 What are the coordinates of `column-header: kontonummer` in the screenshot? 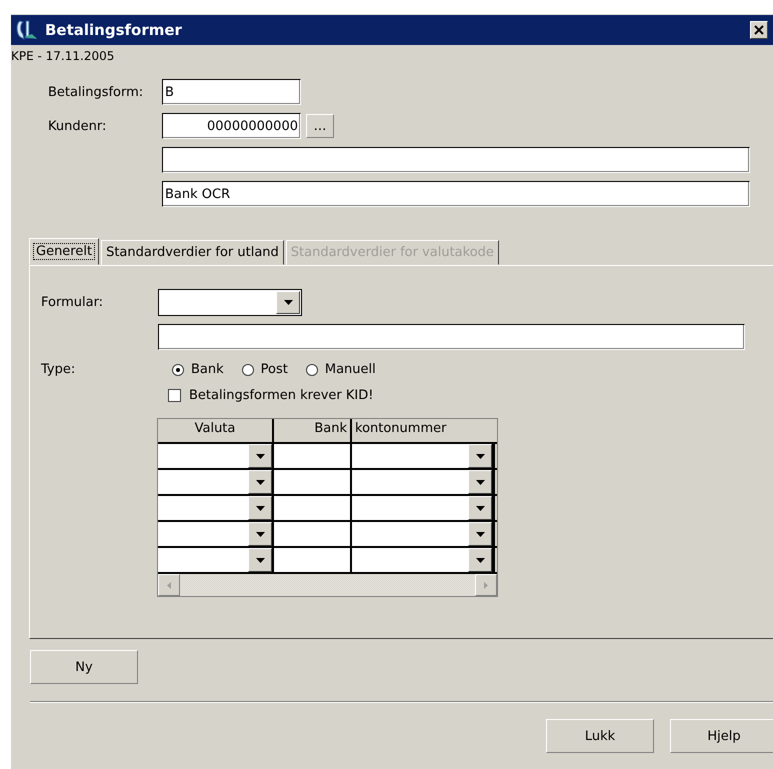 It's located at (401, 429).